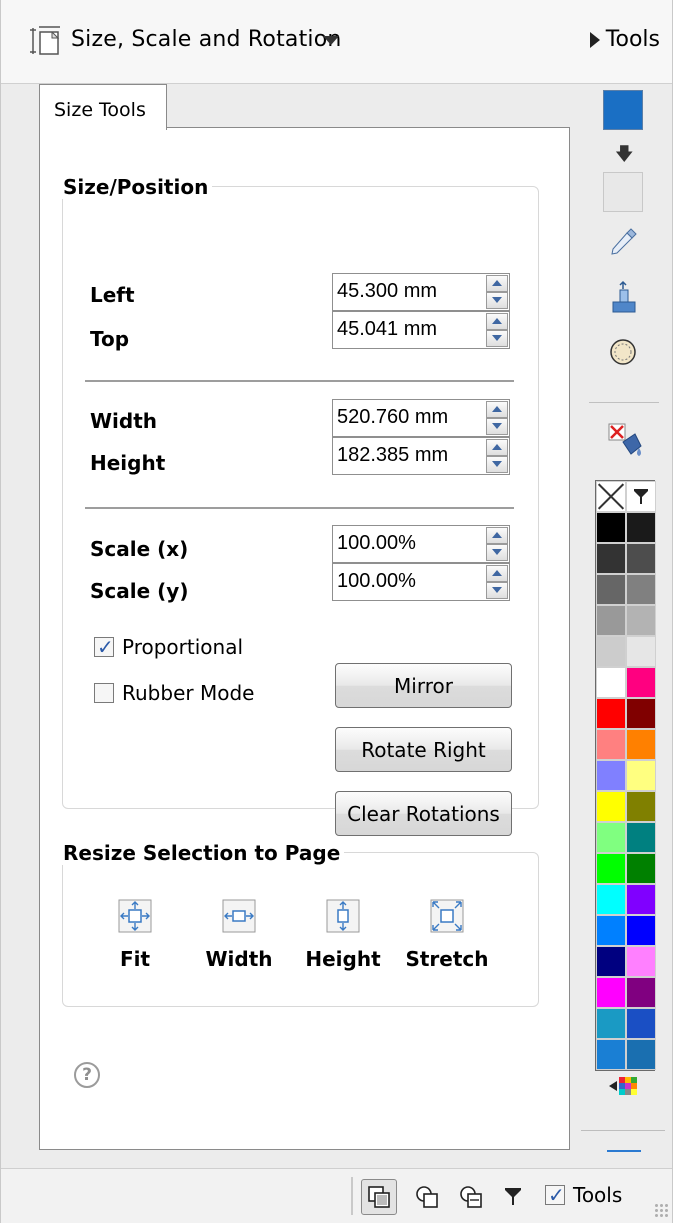 Image resolution: width=673 pixels, height=1223 pixels. I want to click on scale-x-value: 100.00%, so click(376, 543).